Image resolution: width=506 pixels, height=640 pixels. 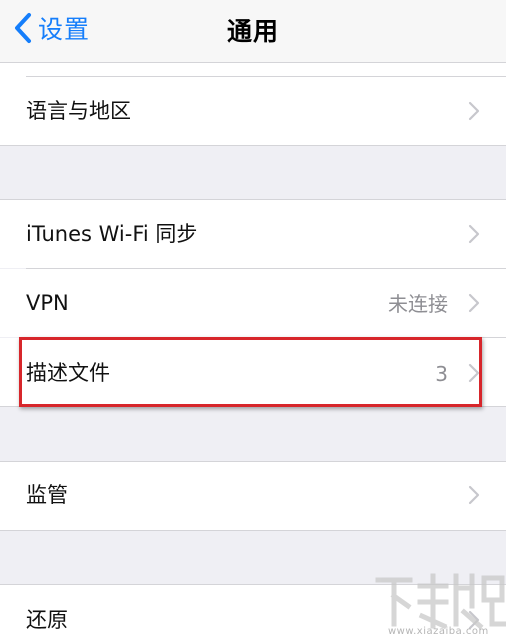 What do you see at coordinates (47, 495) in the screenshot?
I see `row-label: 监管` at bounding box center [47, 495].